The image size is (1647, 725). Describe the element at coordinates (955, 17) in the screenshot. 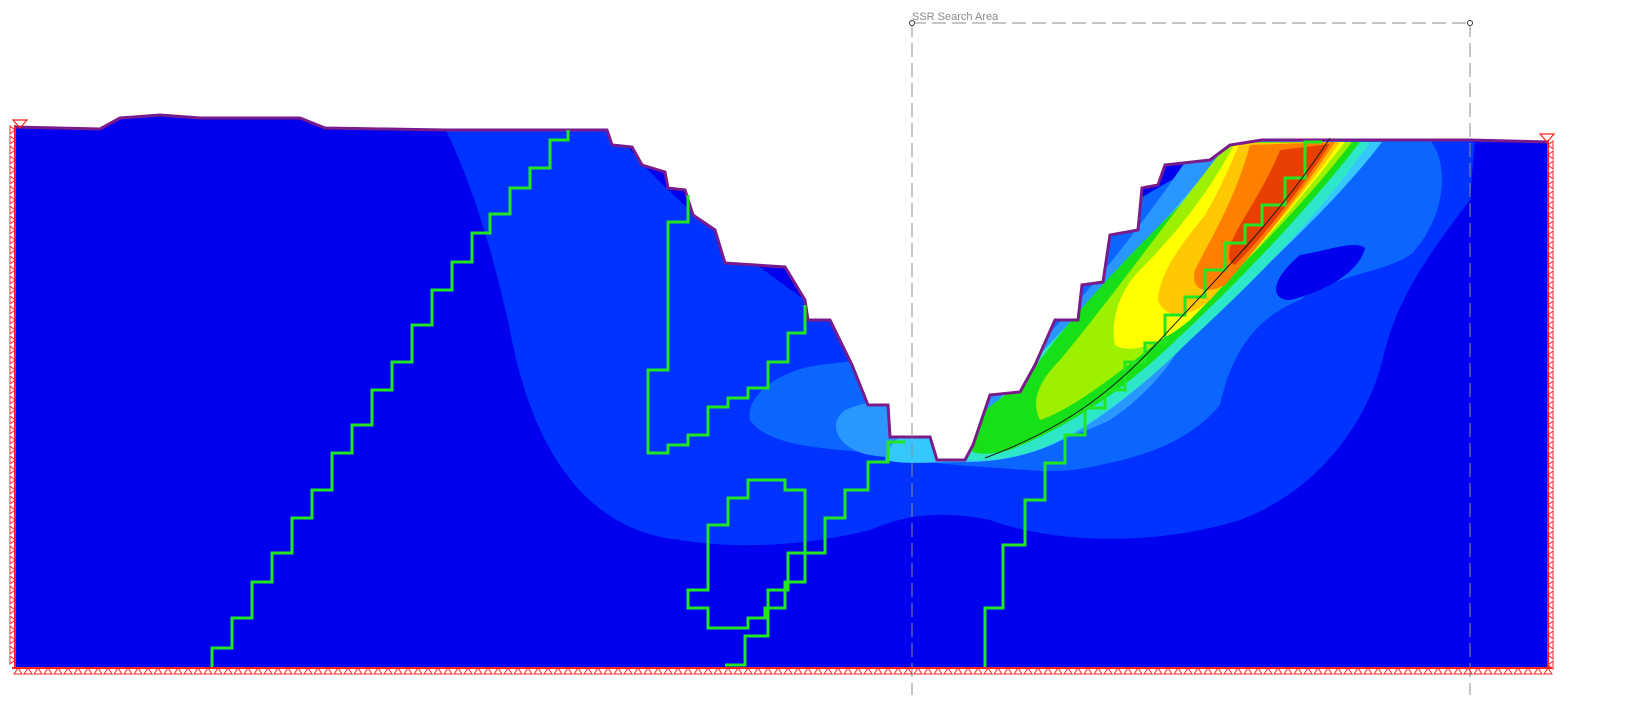

I see `search-area-label: SSR Search Area` at that location.